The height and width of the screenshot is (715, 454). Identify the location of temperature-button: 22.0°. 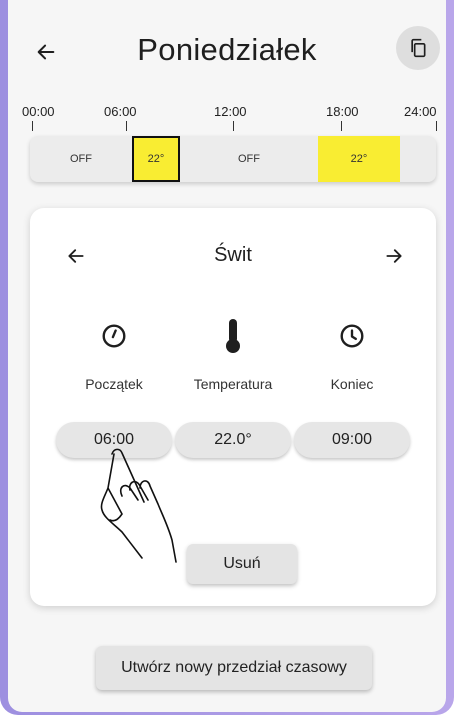
(233, 440).